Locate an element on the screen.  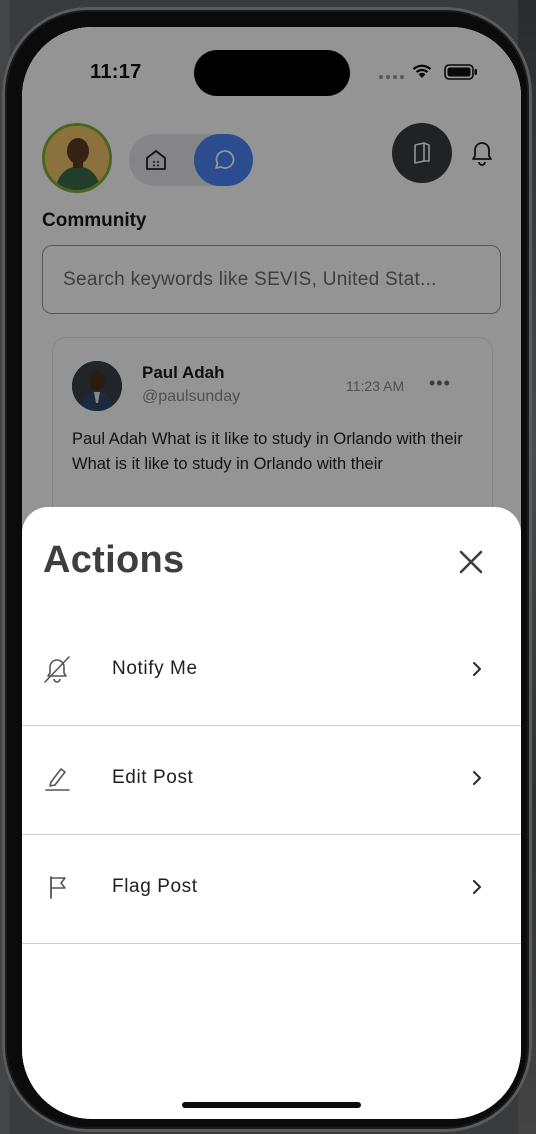
close-button is located at coordinates (471, 562).